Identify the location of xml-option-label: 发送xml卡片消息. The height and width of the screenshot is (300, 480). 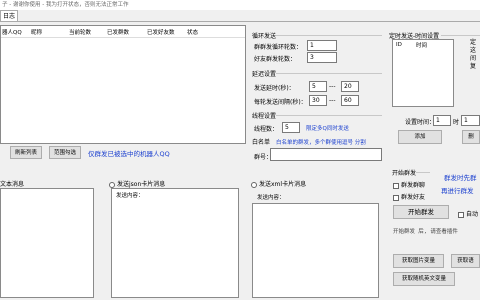
(283, 184).